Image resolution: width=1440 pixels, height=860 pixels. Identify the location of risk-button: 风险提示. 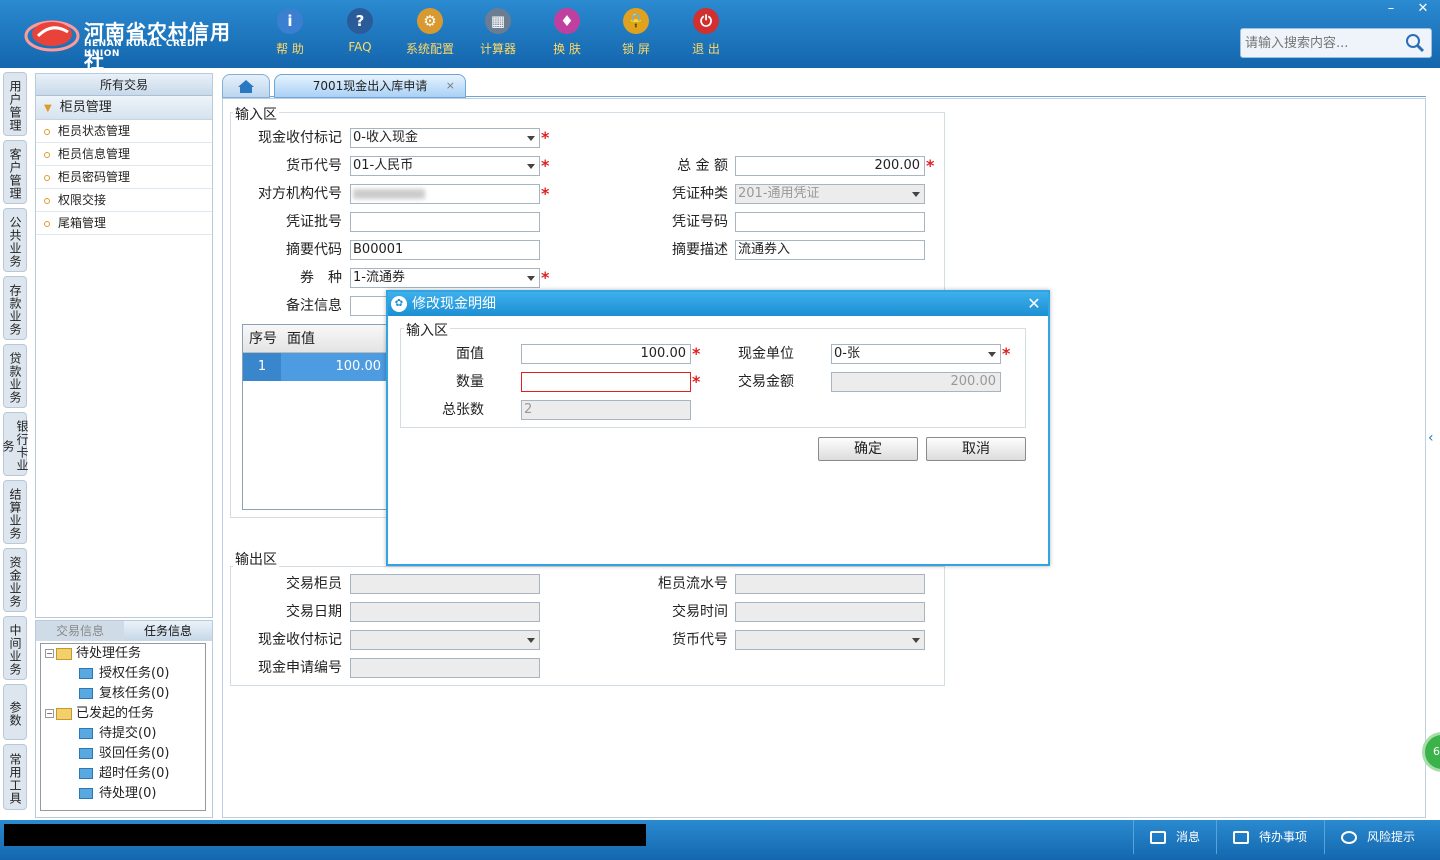
(1382, 837).